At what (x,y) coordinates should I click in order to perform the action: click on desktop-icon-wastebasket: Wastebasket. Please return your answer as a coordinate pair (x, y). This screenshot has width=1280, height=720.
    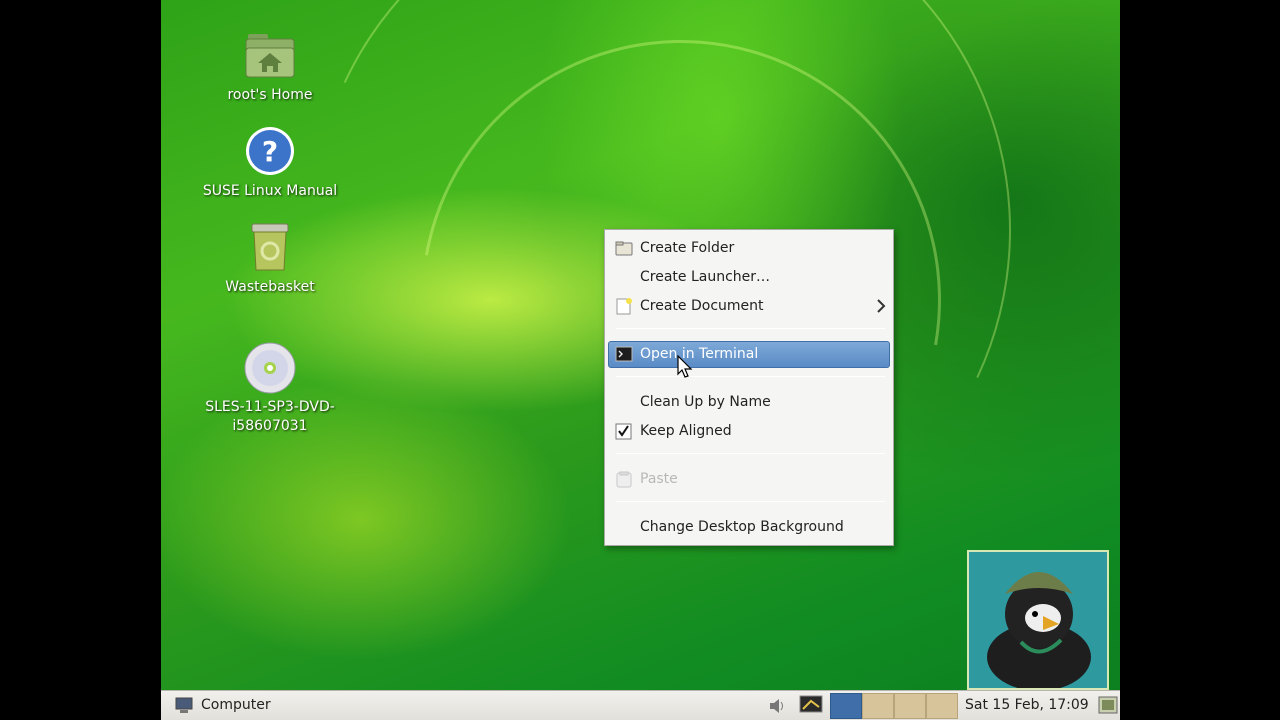
    Looking at the image, I should click on (270, 258).